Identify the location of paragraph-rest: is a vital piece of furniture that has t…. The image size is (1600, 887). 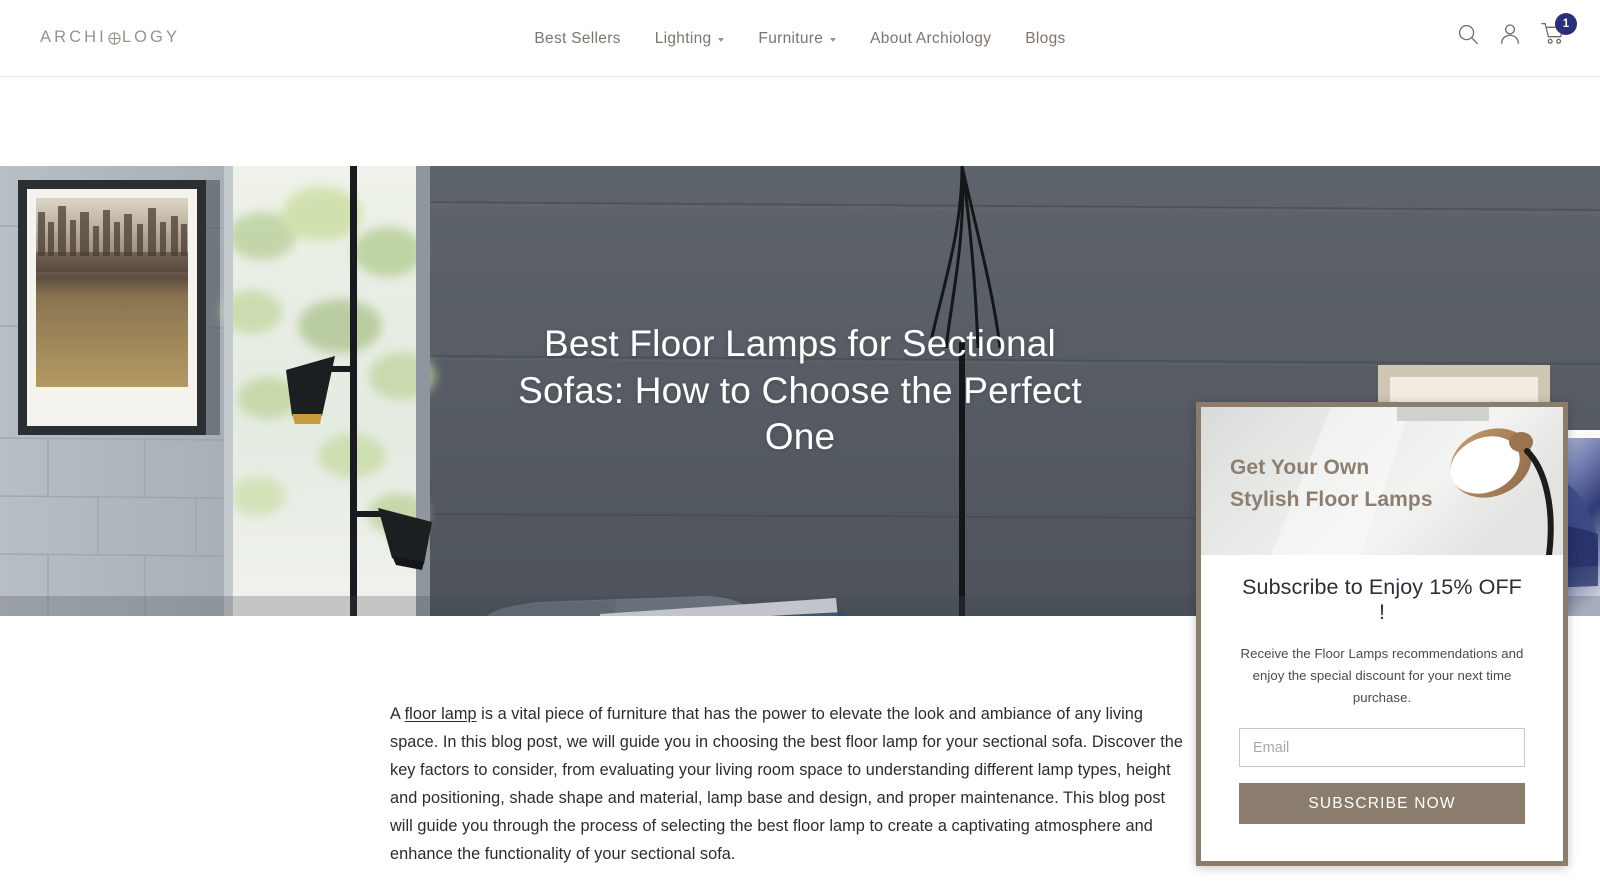
(786, 784).